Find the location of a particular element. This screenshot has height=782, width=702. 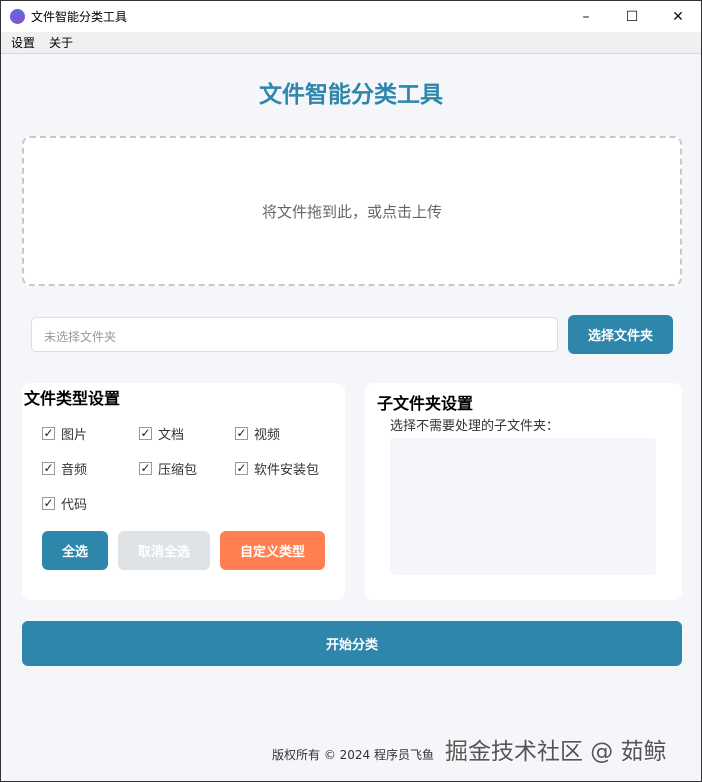

checkbox-label: 压缩包 is located at coordinates (178, 470).